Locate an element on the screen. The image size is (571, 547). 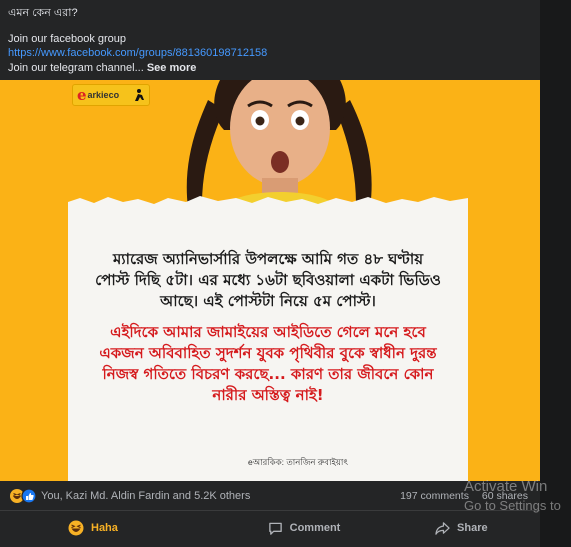
share-button: Share is located at coordinates (461, 528).